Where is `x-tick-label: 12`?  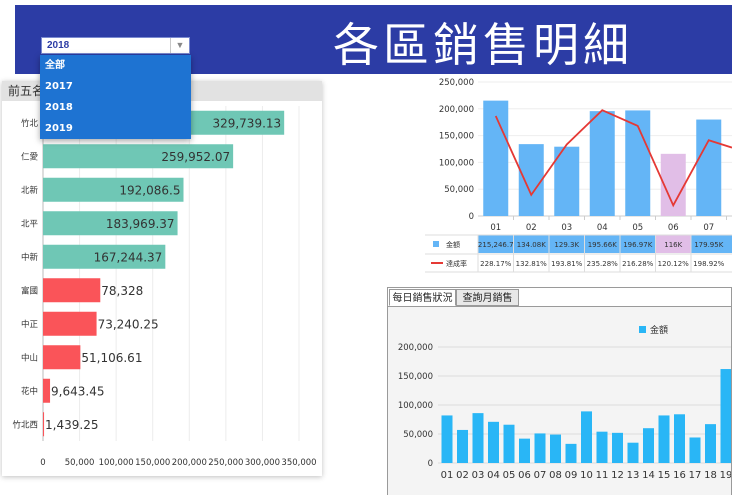 x-tick-label: 12 is located at coordinates (617, 475).